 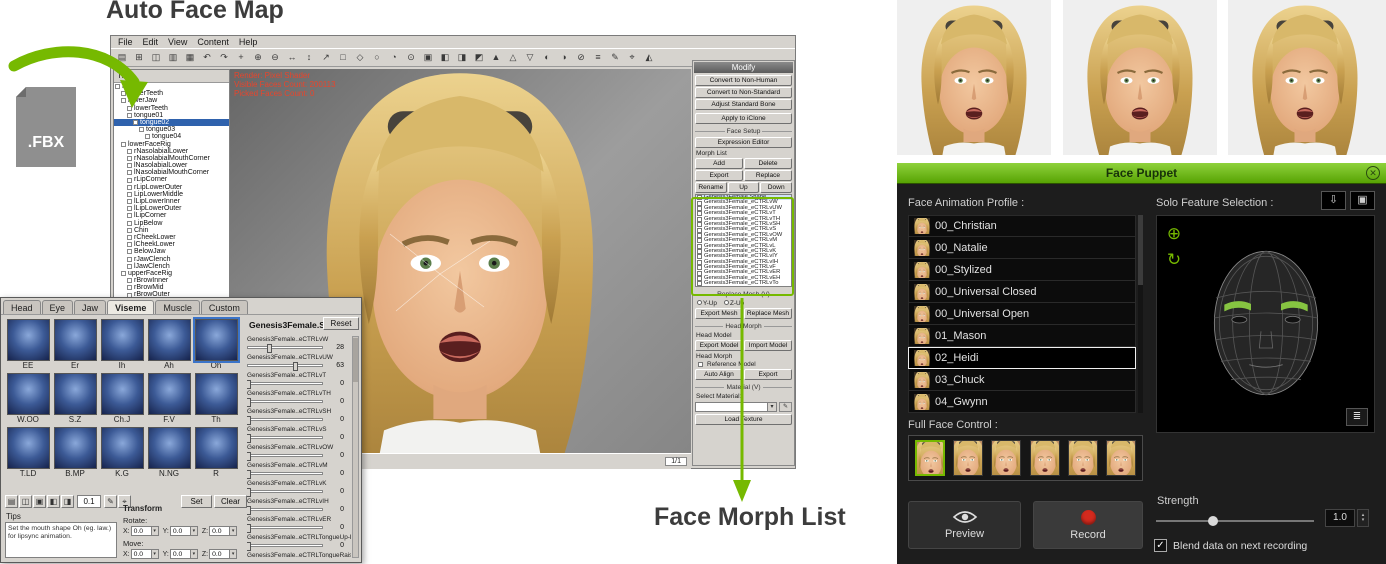 What do you see at coordinates (89, 501) in the screenshot?
I see `key-strength-value: 0.1` at bounding box center [89, 501].